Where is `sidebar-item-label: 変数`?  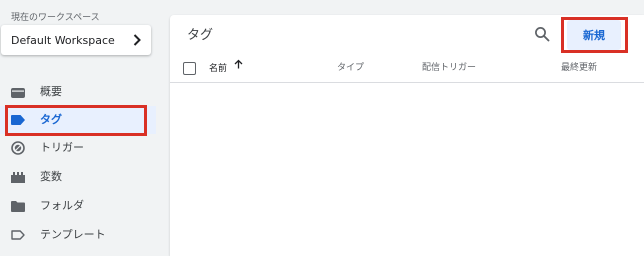 sidebar-item-label: 変数 is located at coordinates (51, 176).